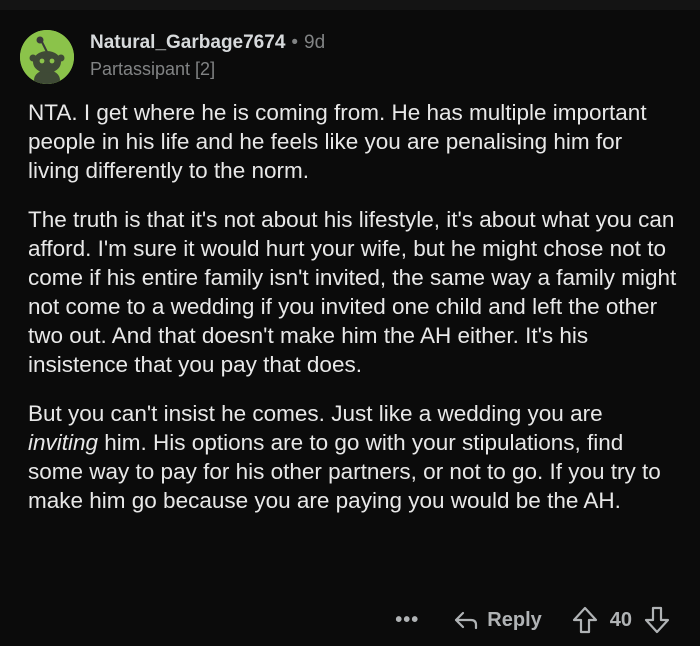 The image size is (700, 646). I want to click on vote-count: 40, so click(620, 619).